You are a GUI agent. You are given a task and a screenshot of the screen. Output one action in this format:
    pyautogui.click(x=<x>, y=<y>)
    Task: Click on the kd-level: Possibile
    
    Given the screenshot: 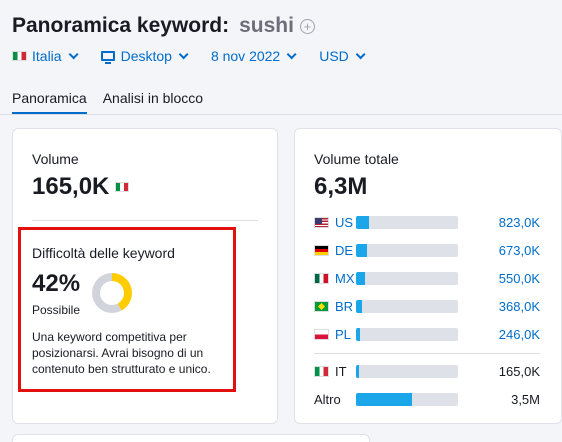 What is the action you would take?
    pyautogui.click(x=56, y=310)
    